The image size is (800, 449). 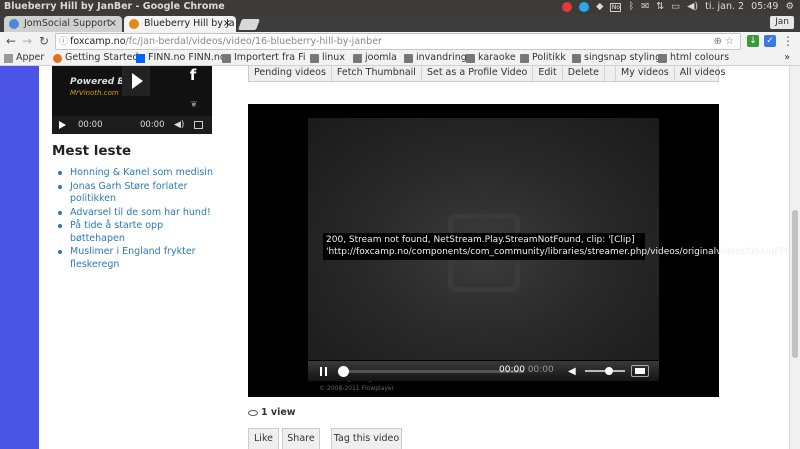 What do you see at coordinates (717, 41) in the screenshot?
I see `zoom-icon: ⊕` at bounding box center [717, 41].